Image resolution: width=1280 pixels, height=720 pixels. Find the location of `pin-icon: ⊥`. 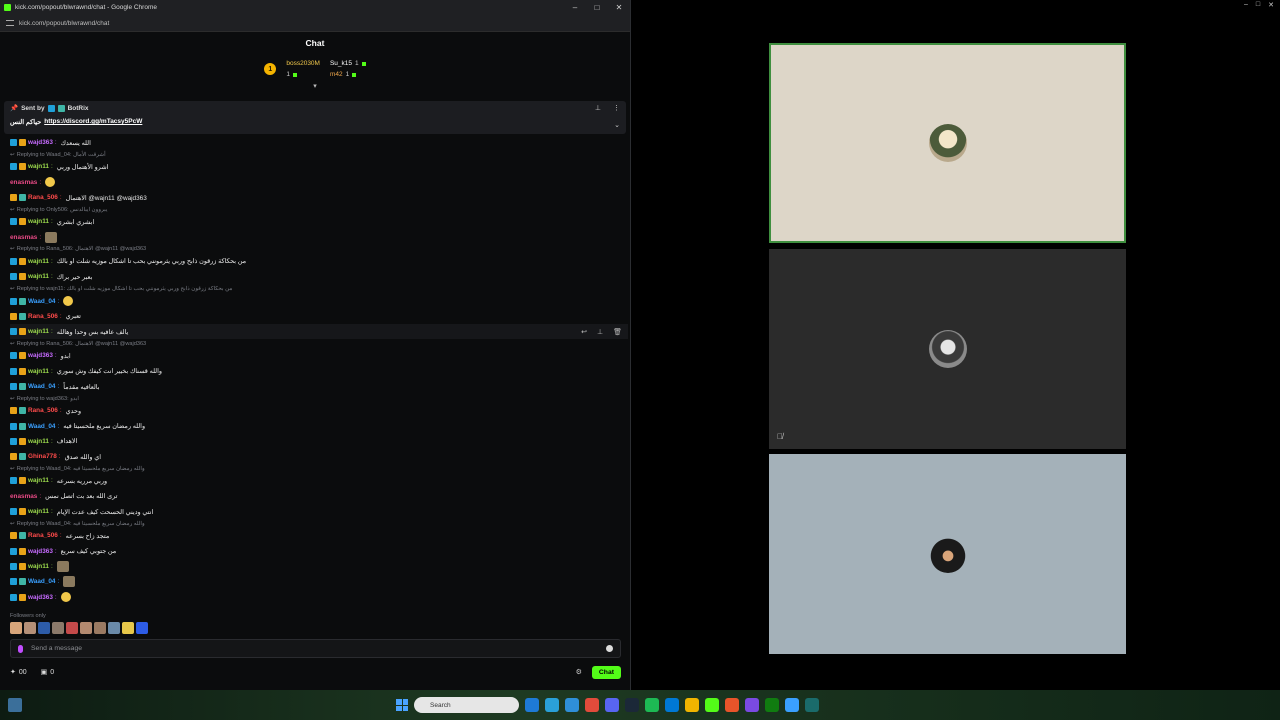

pin-icon: ⊥ is located at coordinates (600, 332).